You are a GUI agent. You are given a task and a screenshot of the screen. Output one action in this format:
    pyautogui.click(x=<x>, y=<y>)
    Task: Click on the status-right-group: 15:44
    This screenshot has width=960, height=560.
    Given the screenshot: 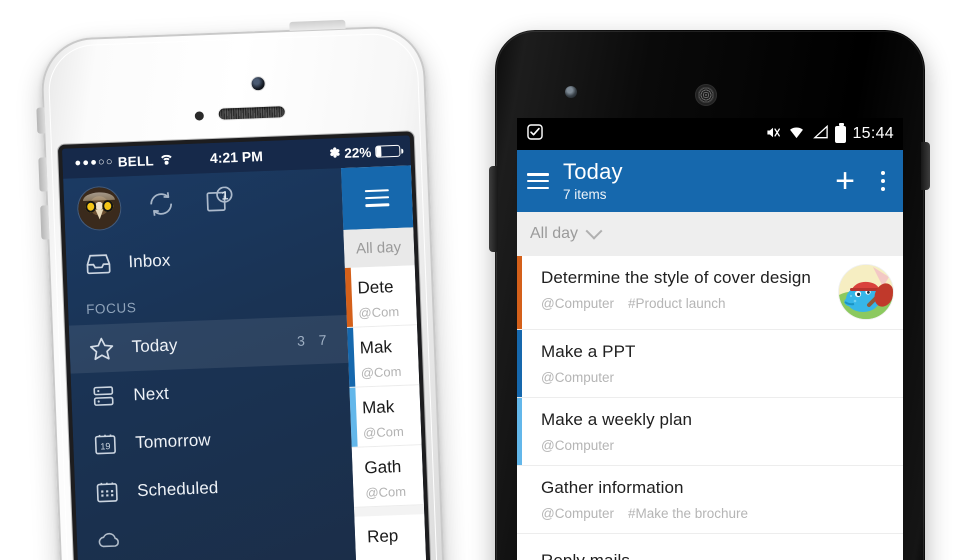 What is the action you would take?
    pyautogui.click(x=829, y=133)
    